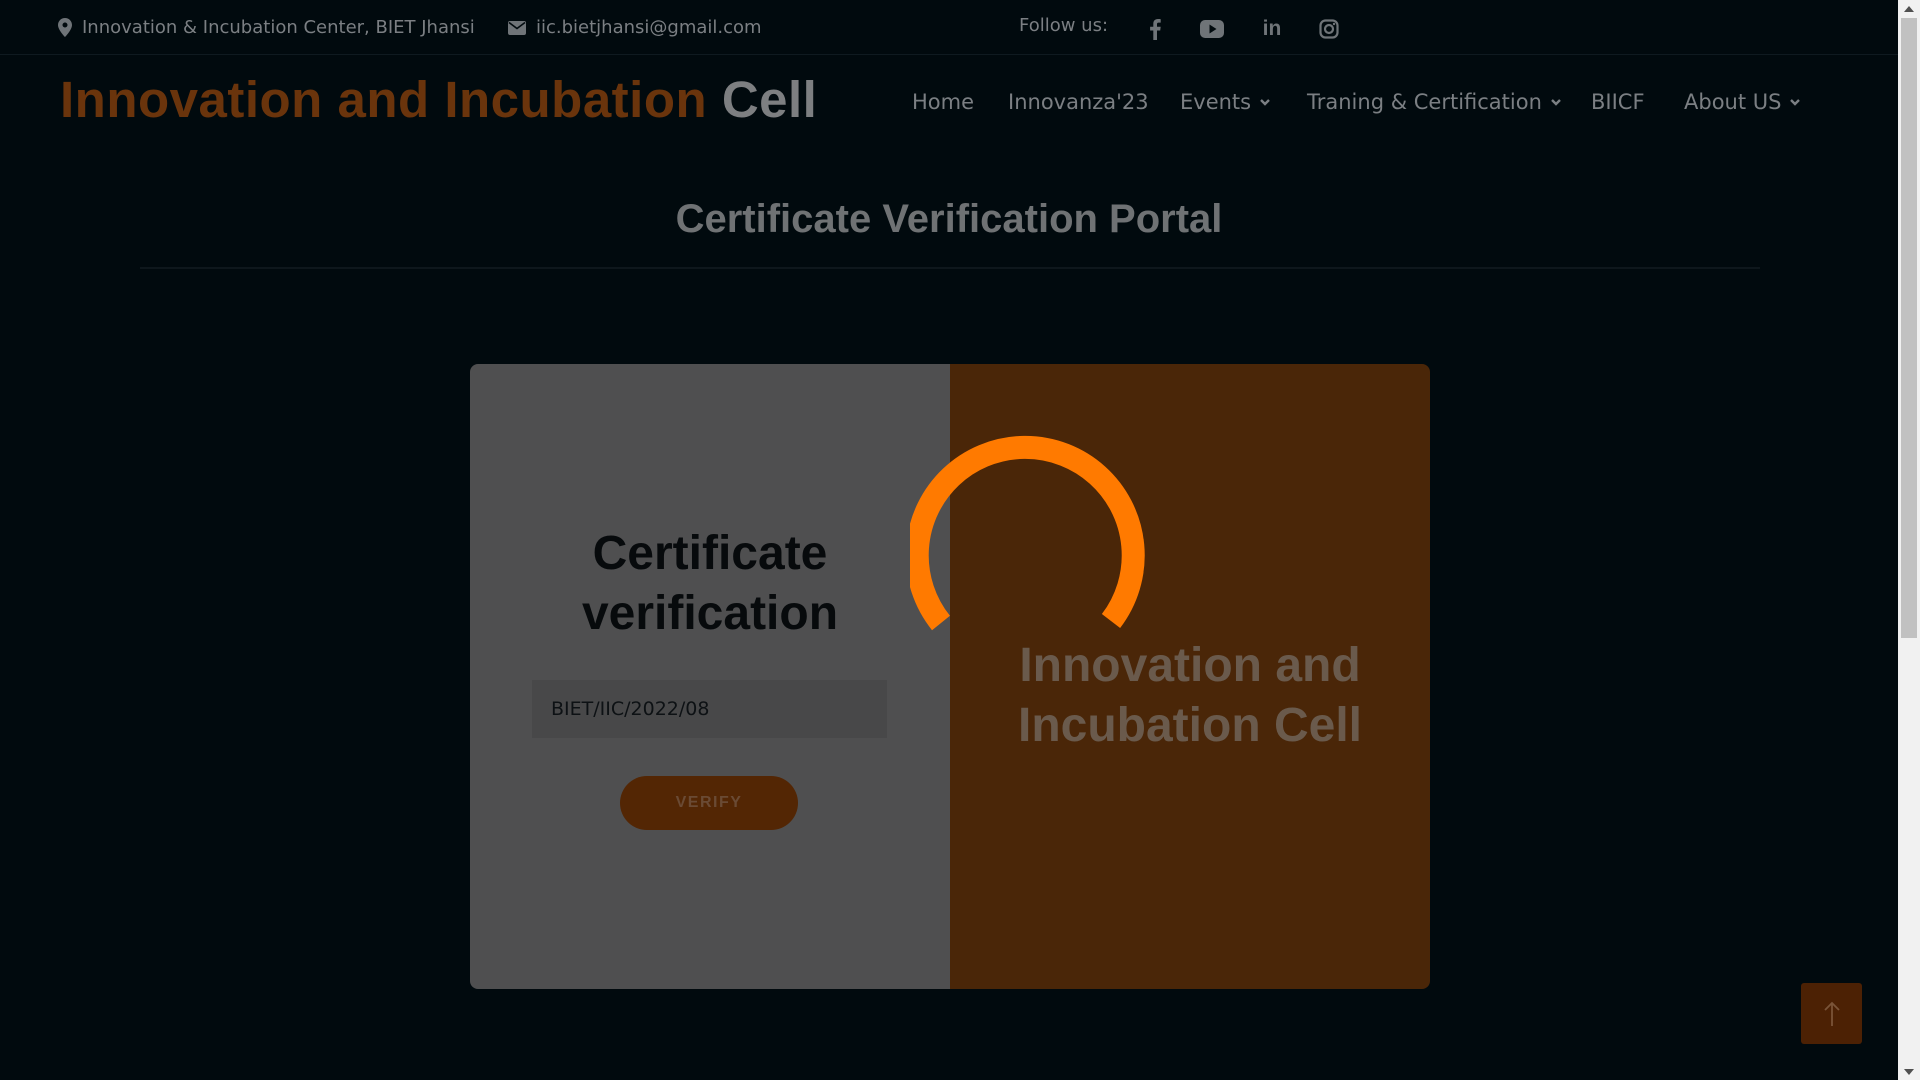 The image size is (1920, 1080). Describe the element at coordinates (384, 99) in the screenshot. I see `logo-orange-text: Innovation and Incubation` at that location.